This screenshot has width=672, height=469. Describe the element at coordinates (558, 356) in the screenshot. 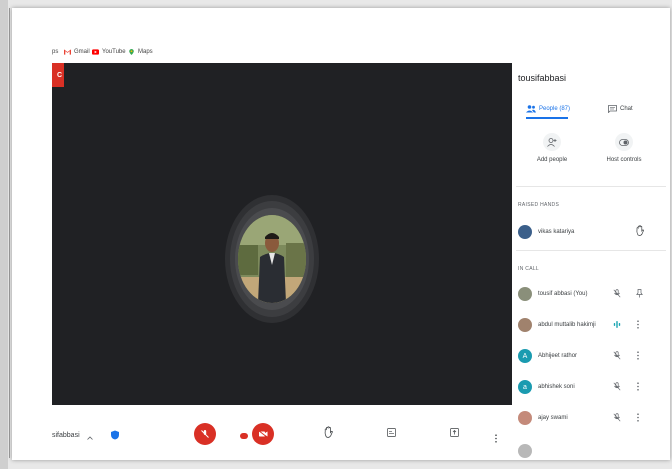

I see `participant-name: Abhijeet rathor` at that location.